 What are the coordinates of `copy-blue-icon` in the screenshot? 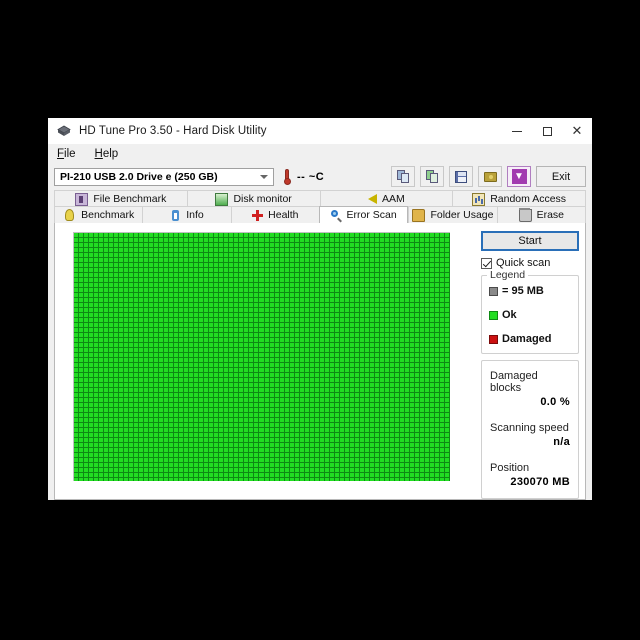 It's located at (403, 176).